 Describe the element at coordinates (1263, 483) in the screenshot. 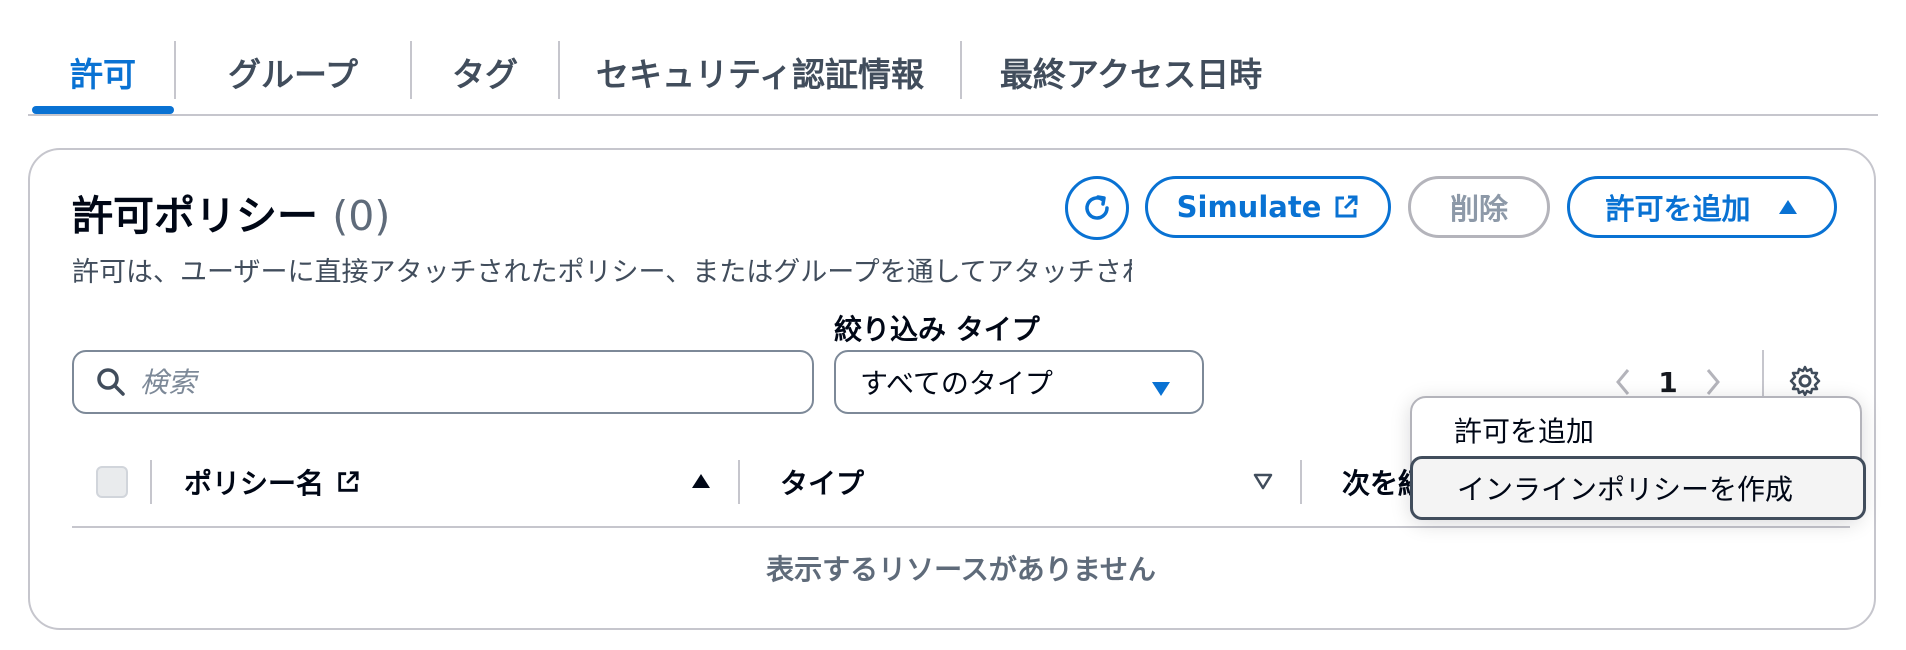

I see `sort-descending-icon` at that location.